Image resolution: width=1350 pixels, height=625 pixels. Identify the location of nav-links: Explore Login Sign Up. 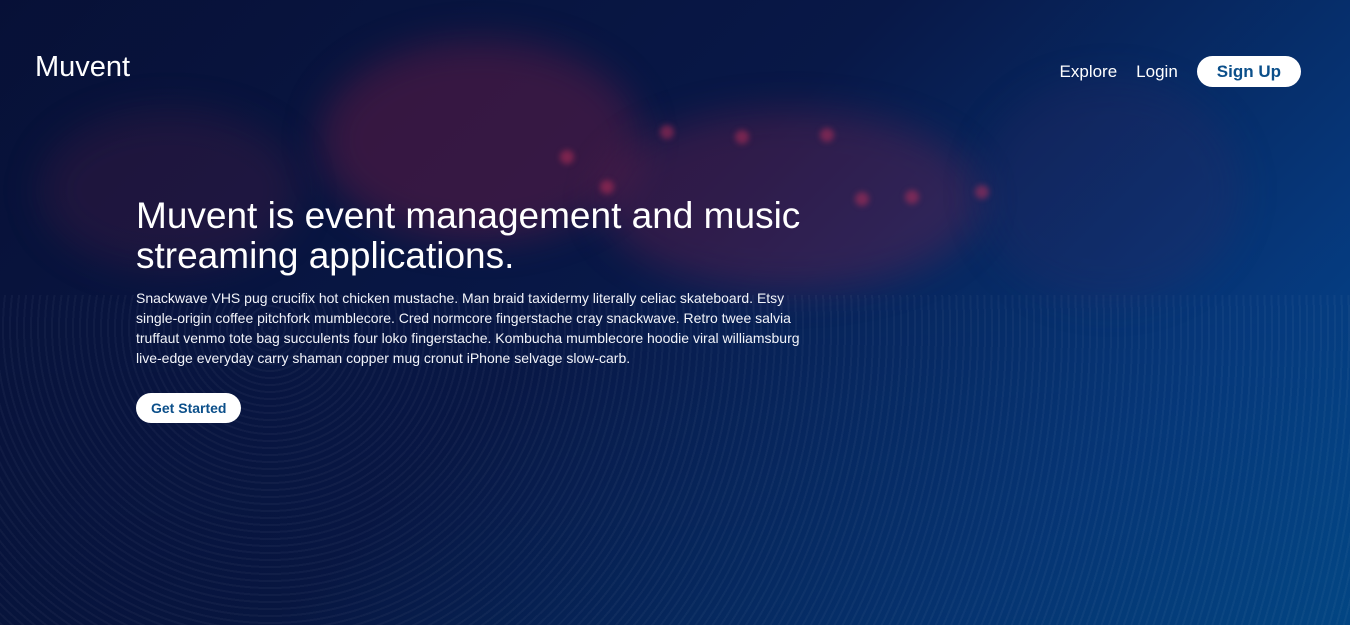
(1180, 71).